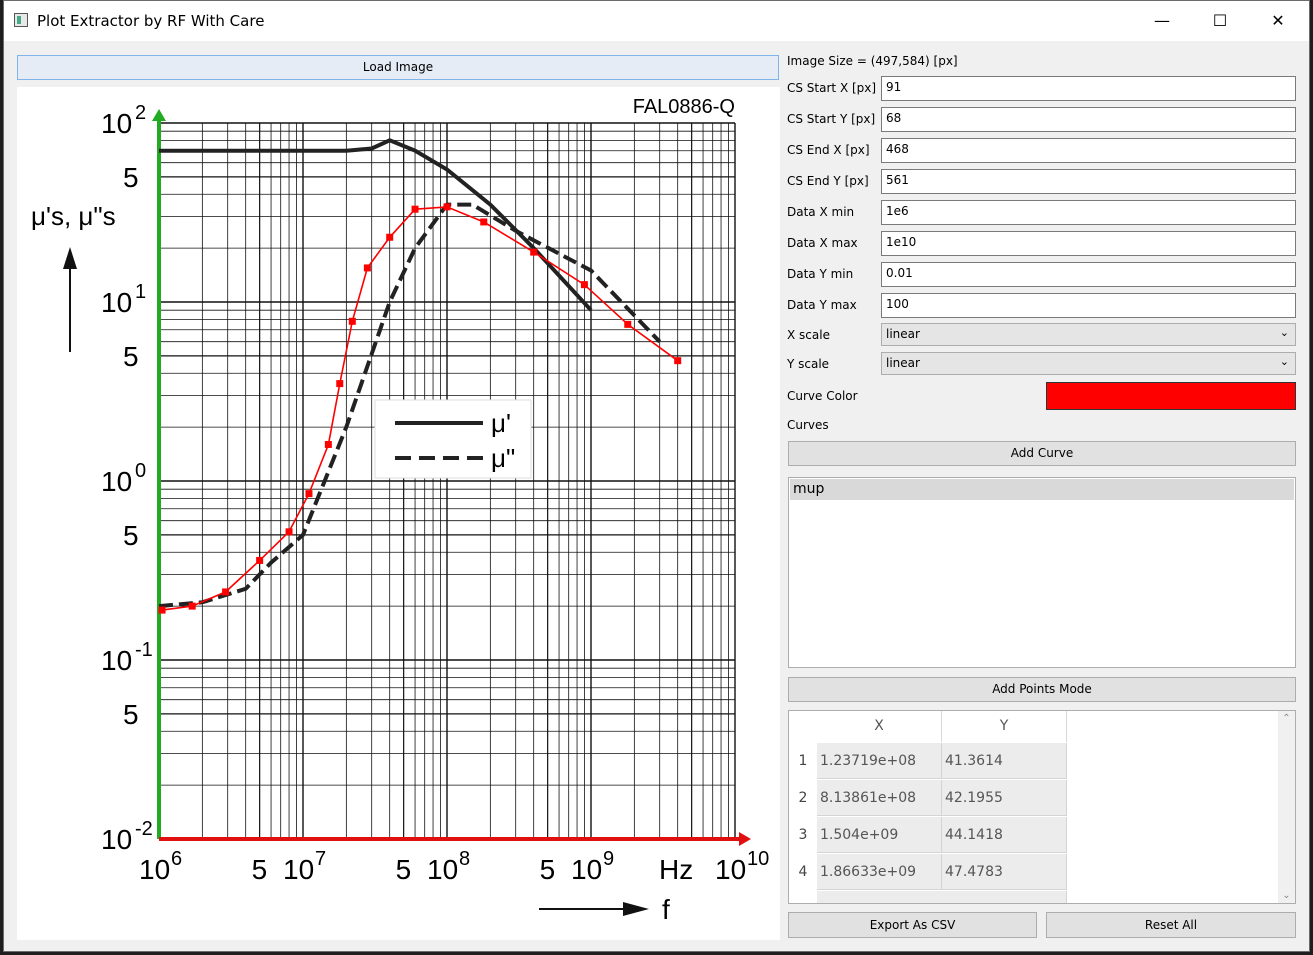 This screenshot has width=1313, height=955. I want to click on table-scrollbar: ⌃ ⌄, so click(1286, 807).